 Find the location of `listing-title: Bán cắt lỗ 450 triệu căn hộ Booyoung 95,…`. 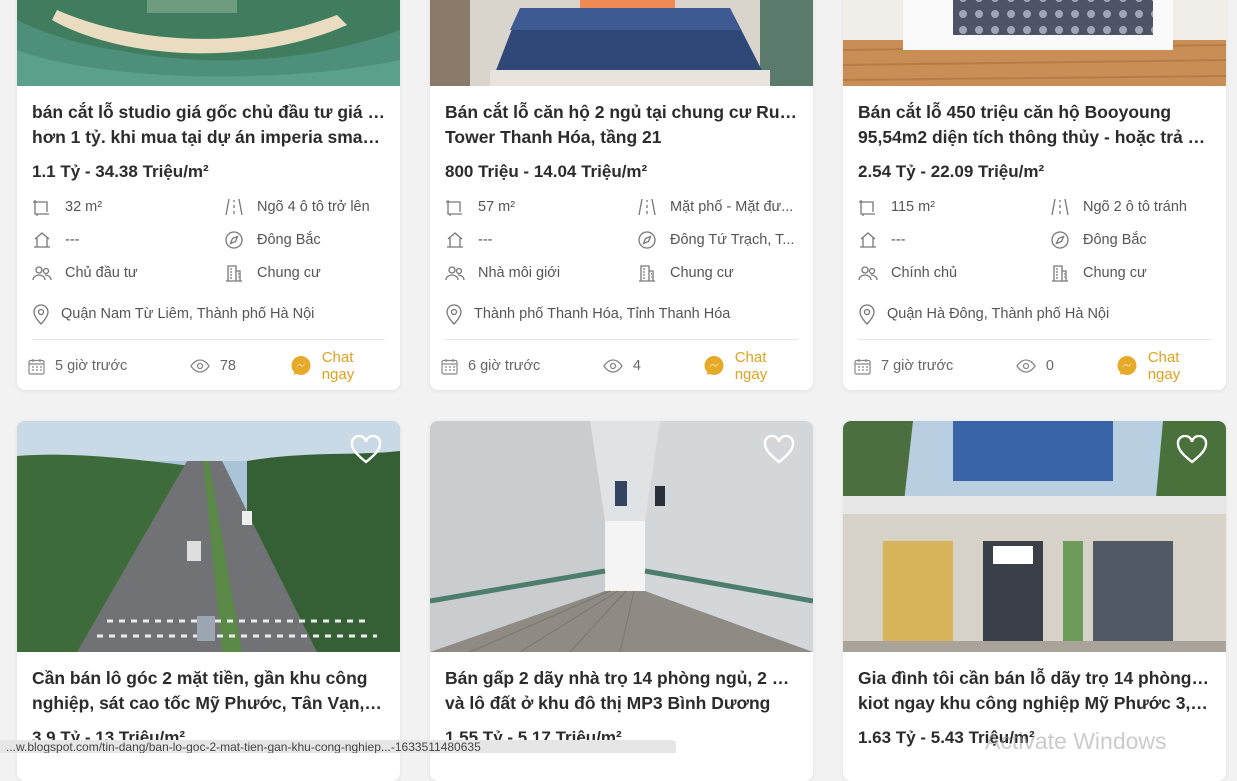

listing-title: Bán cắt lỗ 450 triệu căn hộ Booyoung 95,… is located at coordinates (1034, 125).